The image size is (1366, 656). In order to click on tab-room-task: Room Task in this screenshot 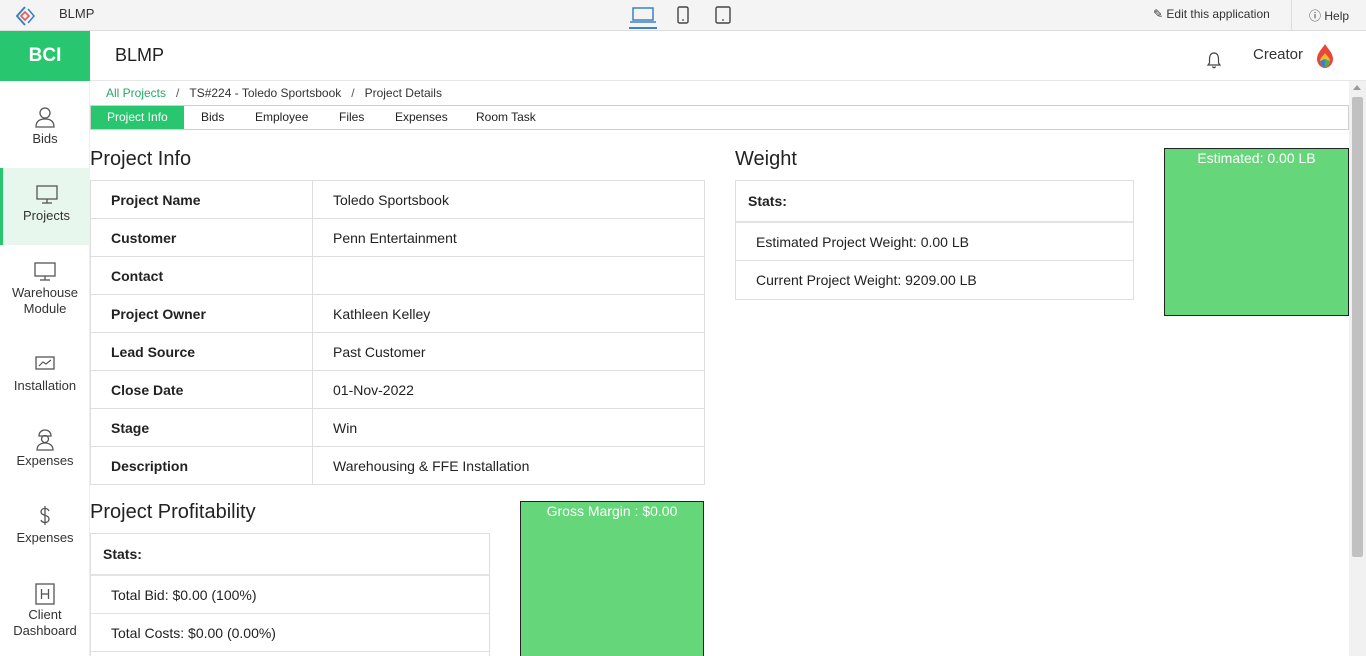, I will do `click(506, 117)`.